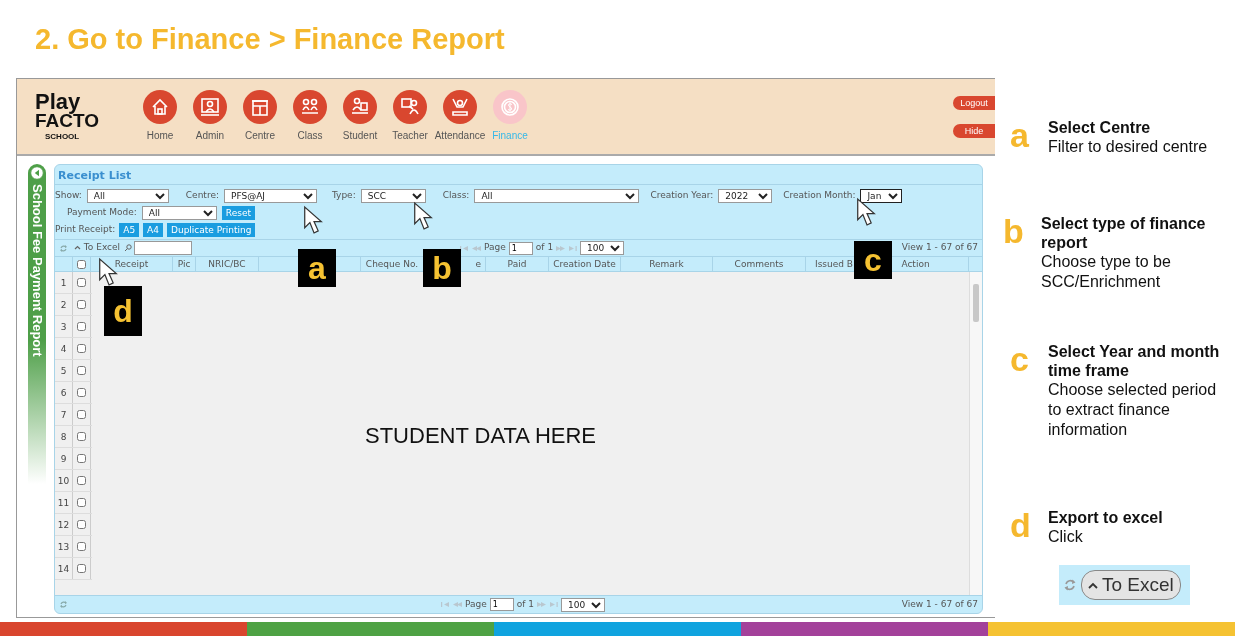  I want to click on nav-item: Student, so click(360, 116).